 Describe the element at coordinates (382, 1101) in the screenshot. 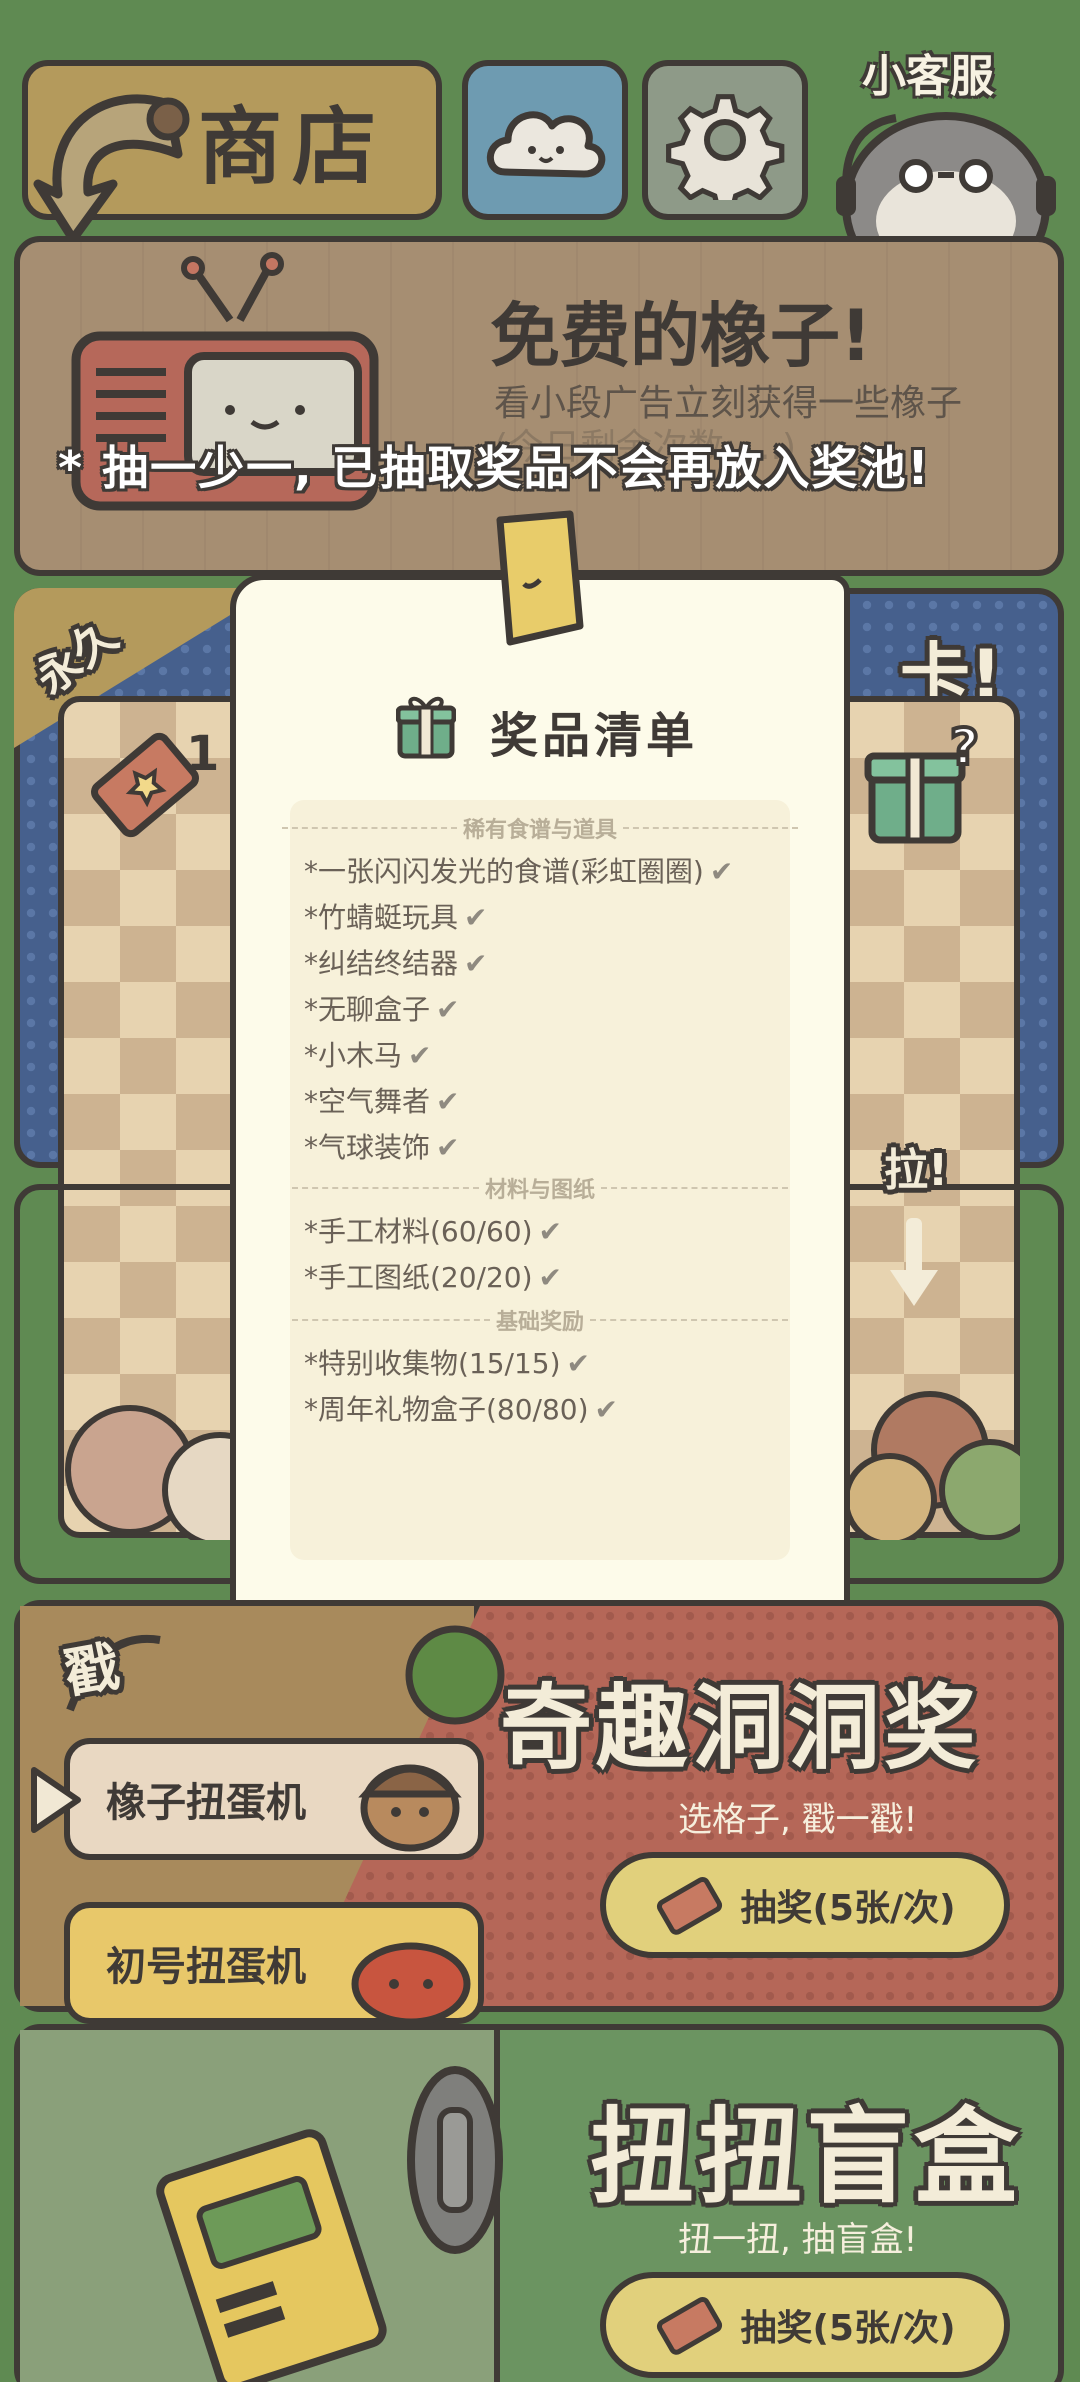

I see `prize-item: *空气舞者 ✔` at that location.